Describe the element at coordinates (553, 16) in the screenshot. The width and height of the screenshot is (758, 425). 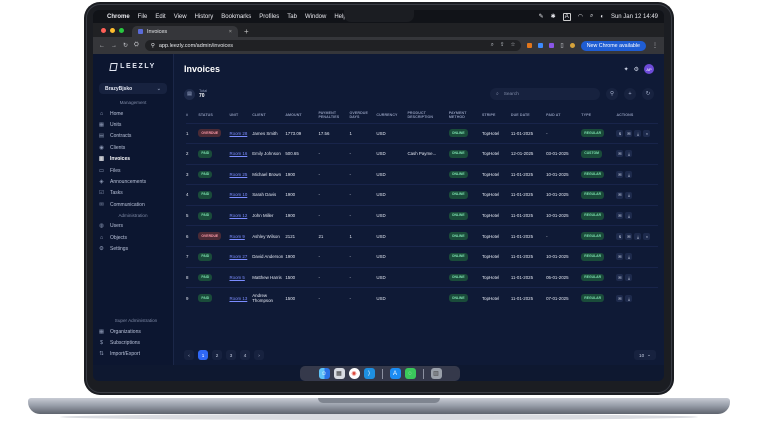
I see `bluetooth-icon: ✱` at that location.